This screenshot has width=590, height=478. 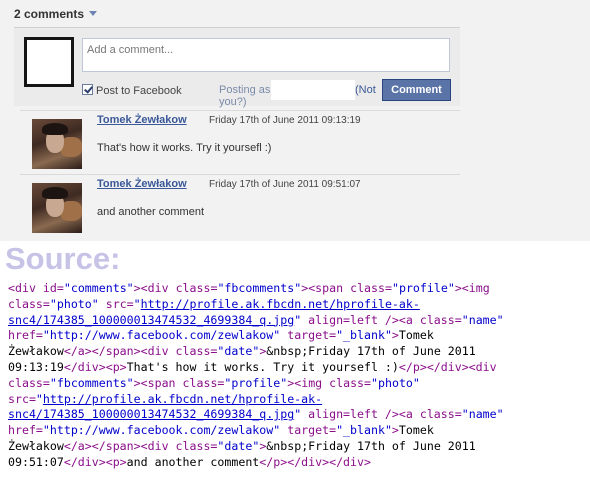 I want to click on source-code-token: That's how it works. Try it yoursefl :), so click(x=262, y=366).